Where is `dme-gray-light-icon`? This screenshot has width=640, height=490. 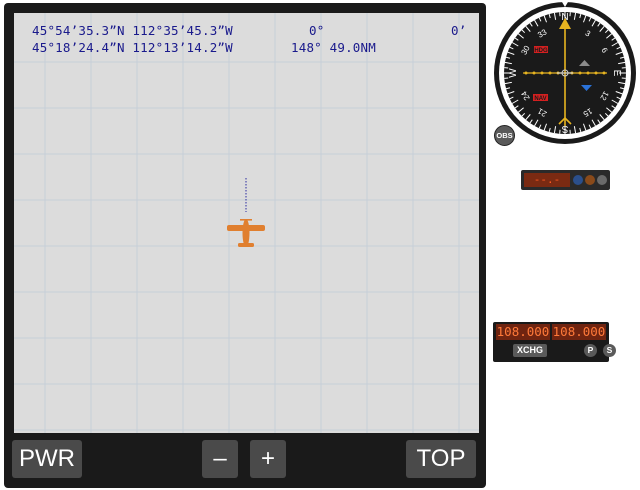
dme-gray-light-icon is located at coordinates (602, 180).